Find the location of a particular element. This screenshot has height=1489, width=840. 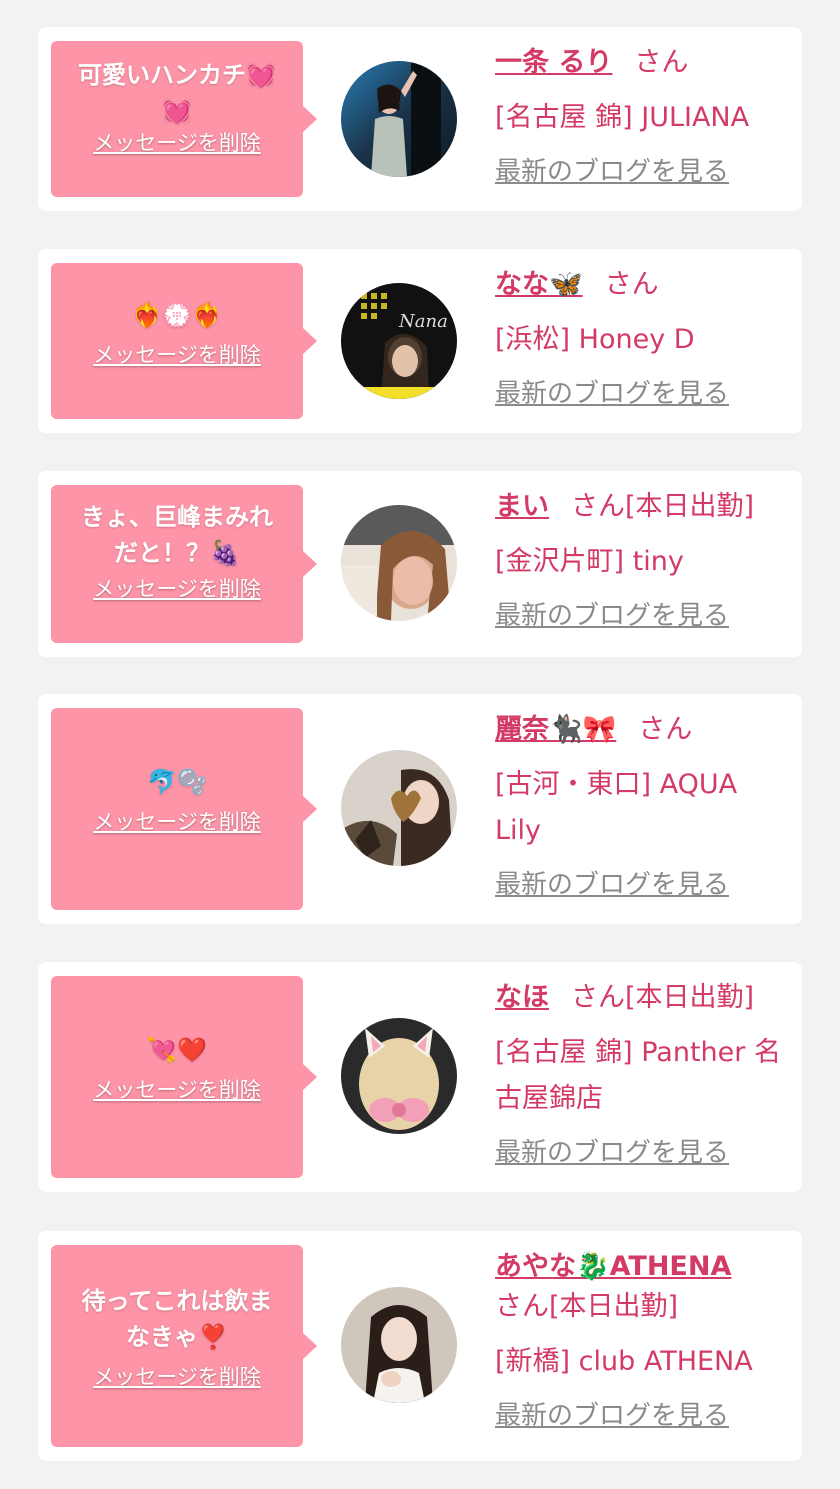

message-text: 💓 is located at coordinates (177, 111).